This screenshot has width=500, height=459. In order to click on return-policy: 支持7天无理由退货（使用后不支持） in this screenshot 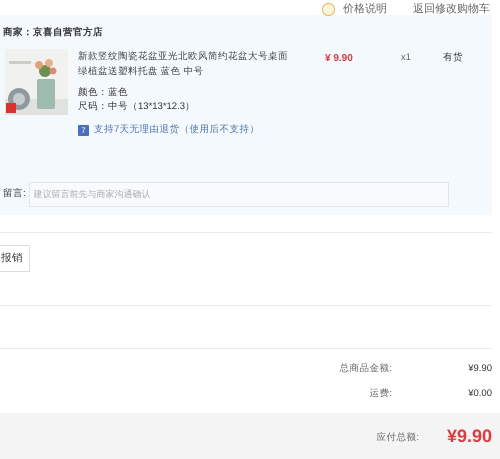, I will do `click(177, 130)`.